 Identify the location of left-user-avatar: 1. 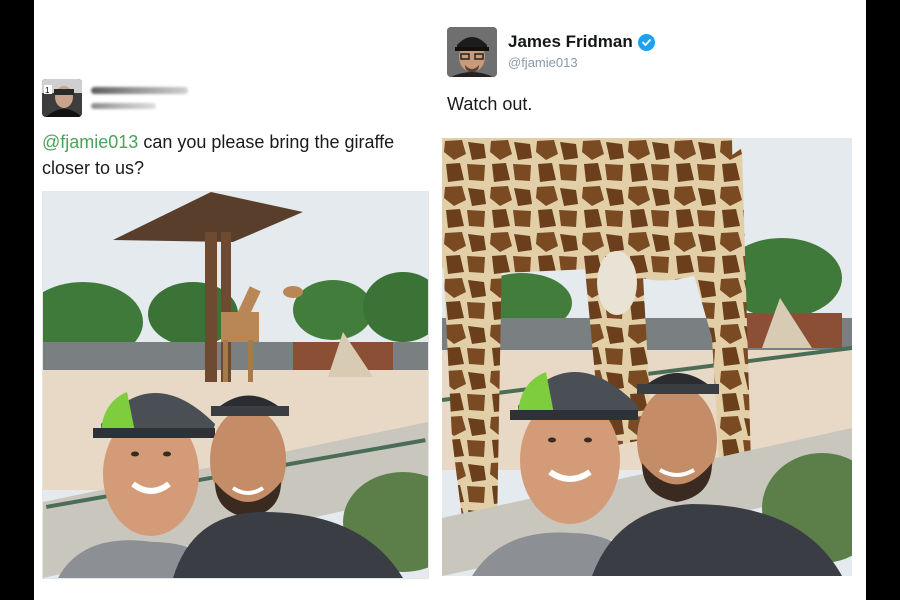
(62, 98).